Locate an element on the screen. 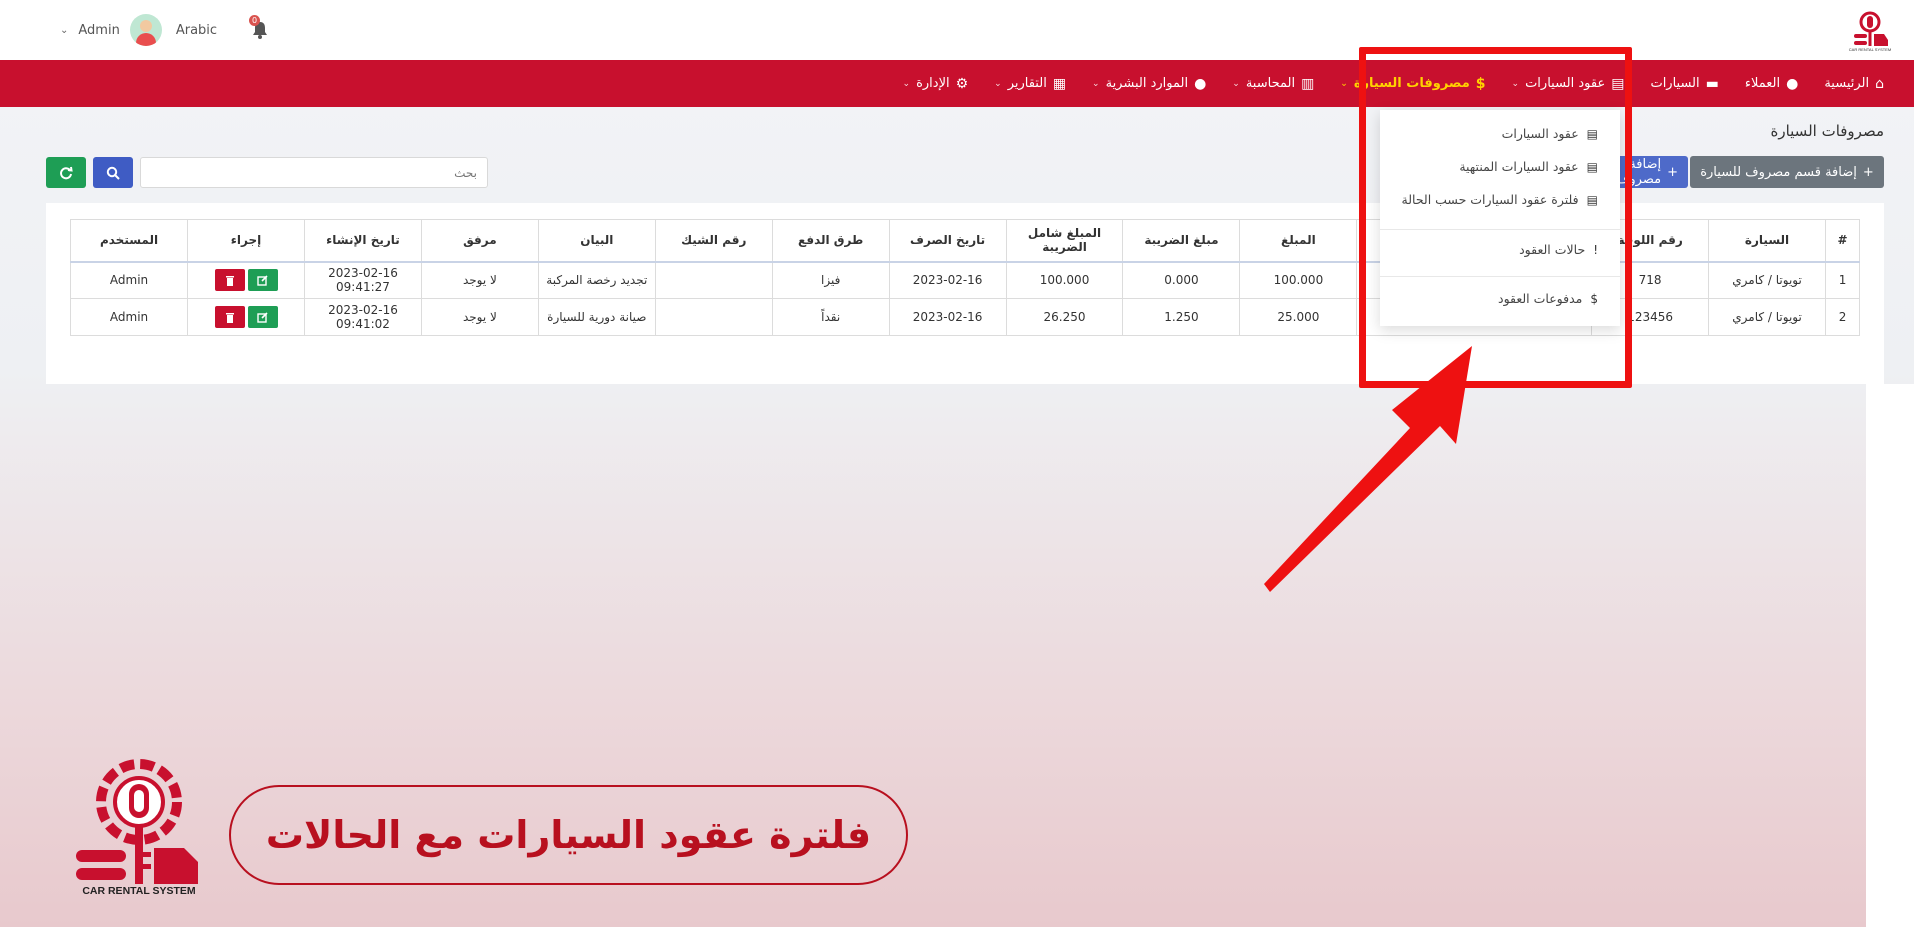 The image size is (1914, 927). nav-item-hr: ● الموارد البشرية ⌄ is located at coordinates (1149, 84).